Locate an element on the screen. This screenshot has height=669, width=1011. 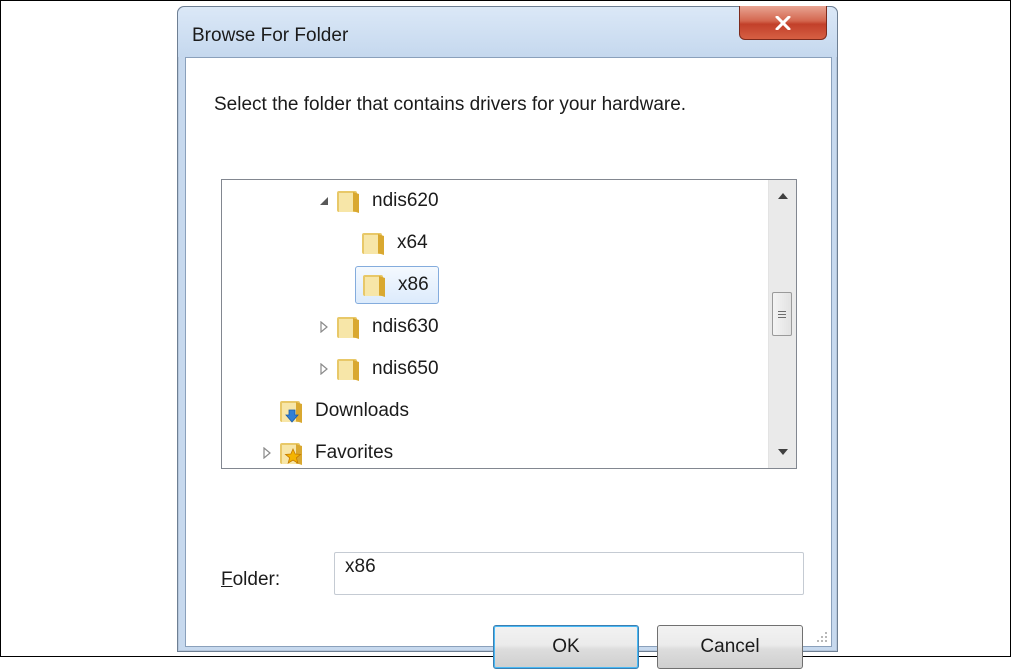
tree-item-x86: x86 is located at coordinates (397, 285).